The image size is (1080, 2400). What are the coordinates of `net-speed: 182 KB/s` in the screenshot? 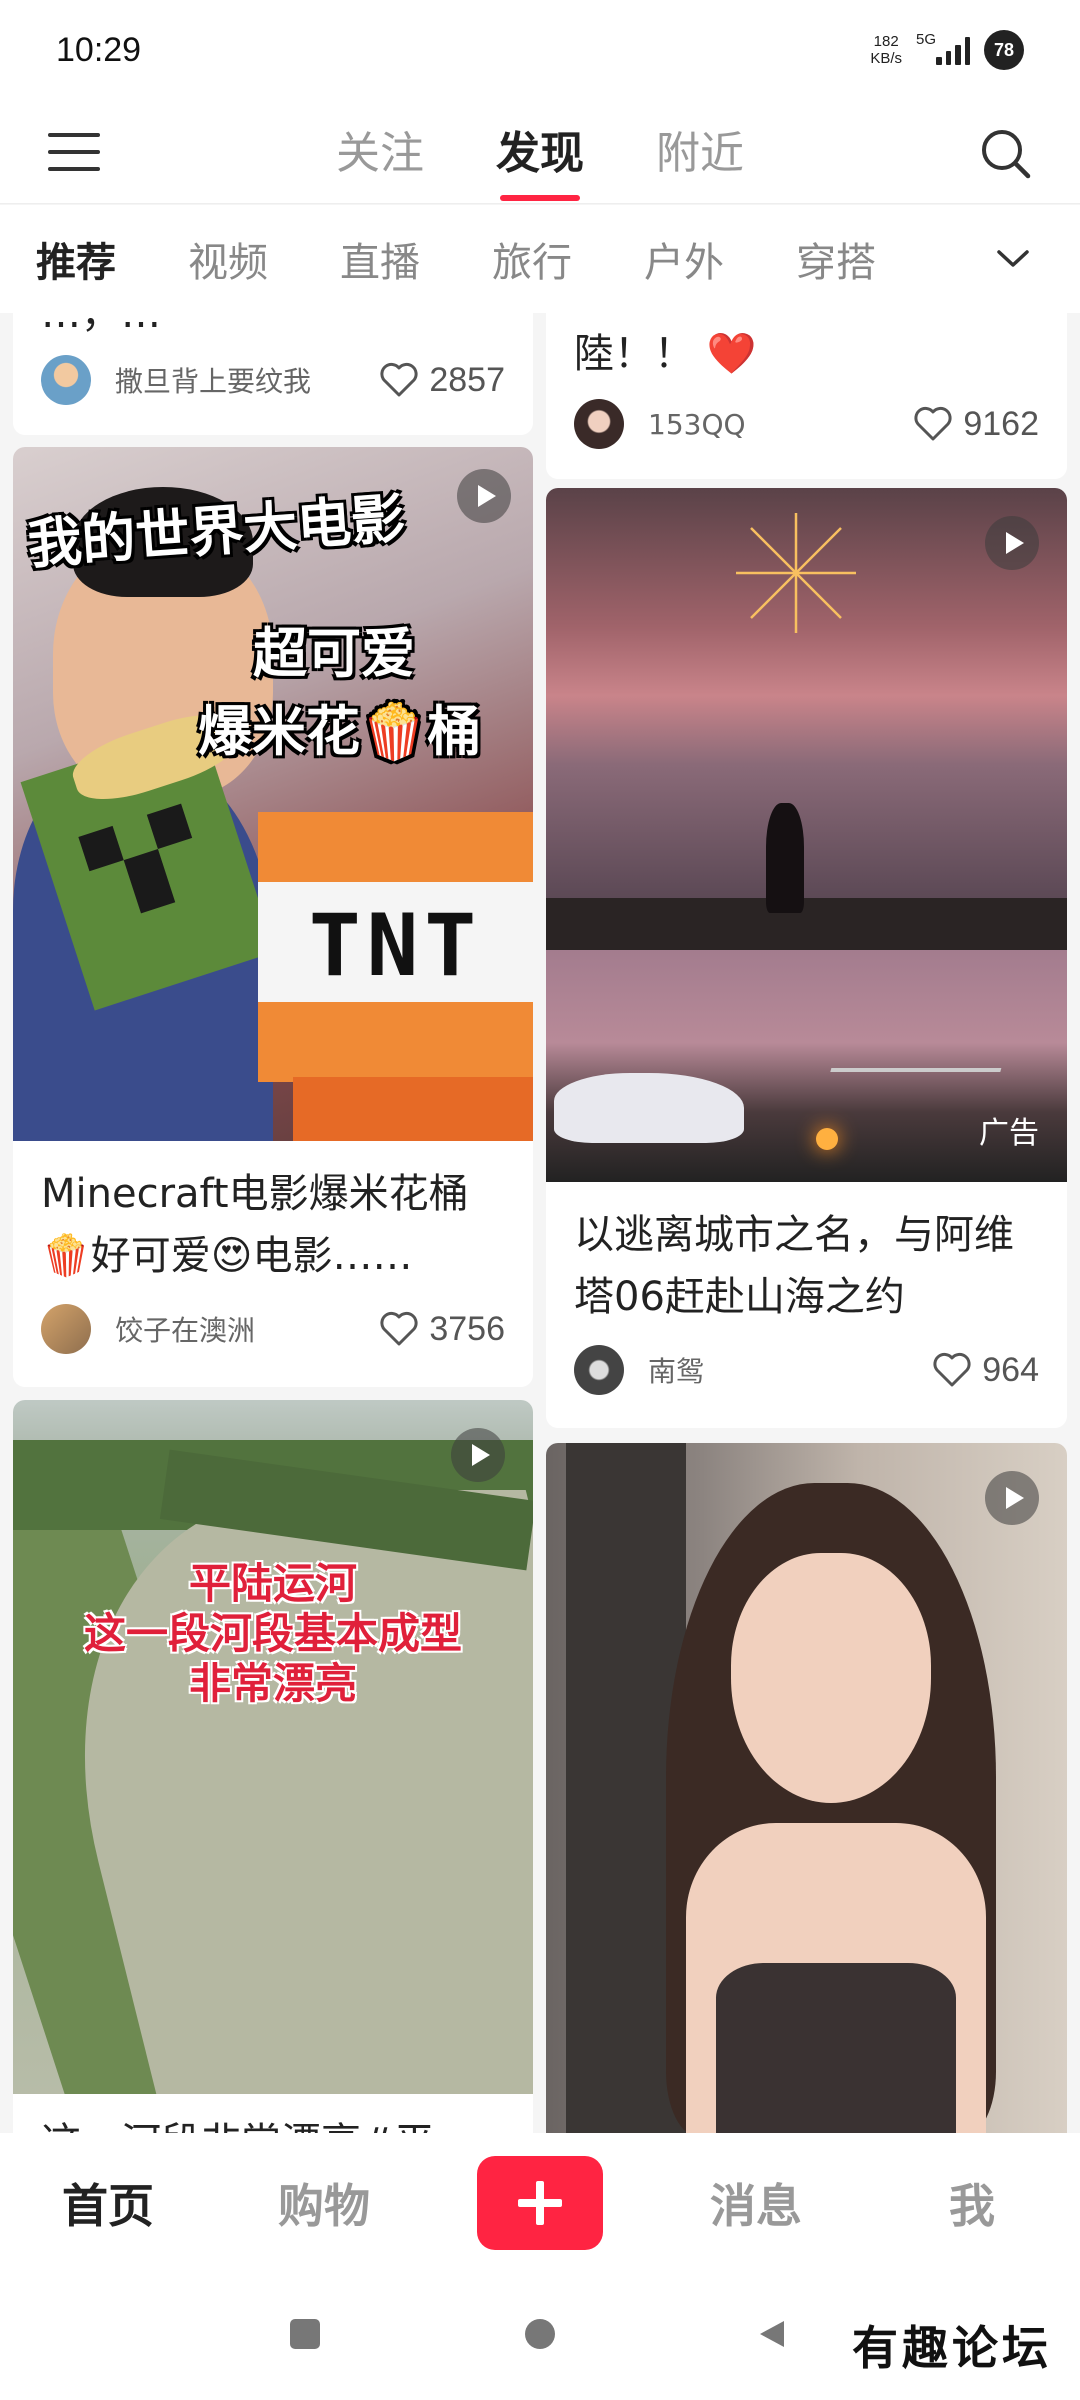 It's located at (886, 50).